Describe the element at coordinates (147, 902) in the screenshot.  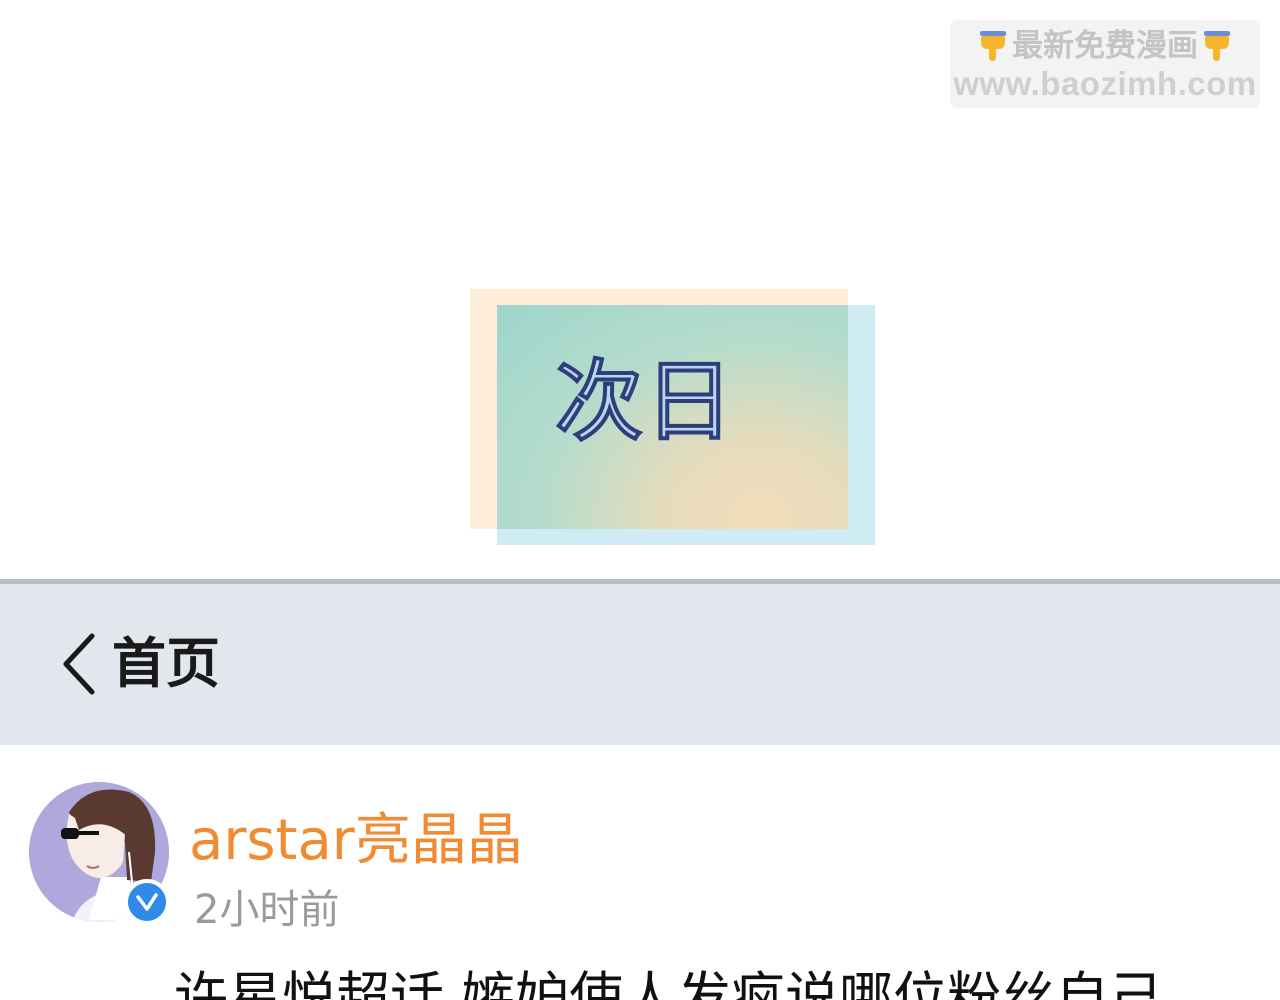
I see `verified-check-icon` at that location.